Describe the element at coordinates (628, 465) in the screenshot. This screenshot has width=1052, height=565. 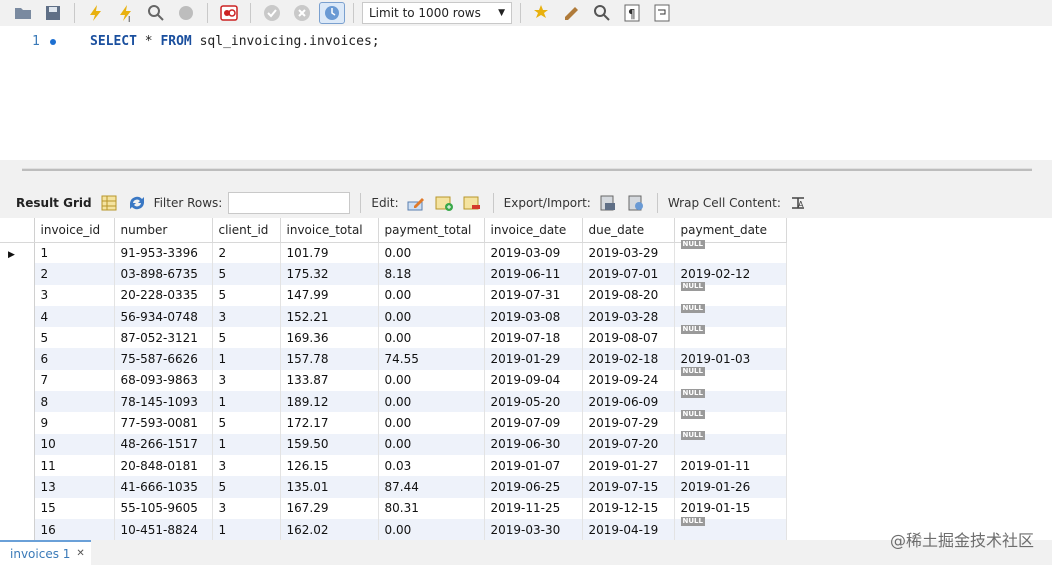
I see `cell-due_date: 2019-01-27` at that location.